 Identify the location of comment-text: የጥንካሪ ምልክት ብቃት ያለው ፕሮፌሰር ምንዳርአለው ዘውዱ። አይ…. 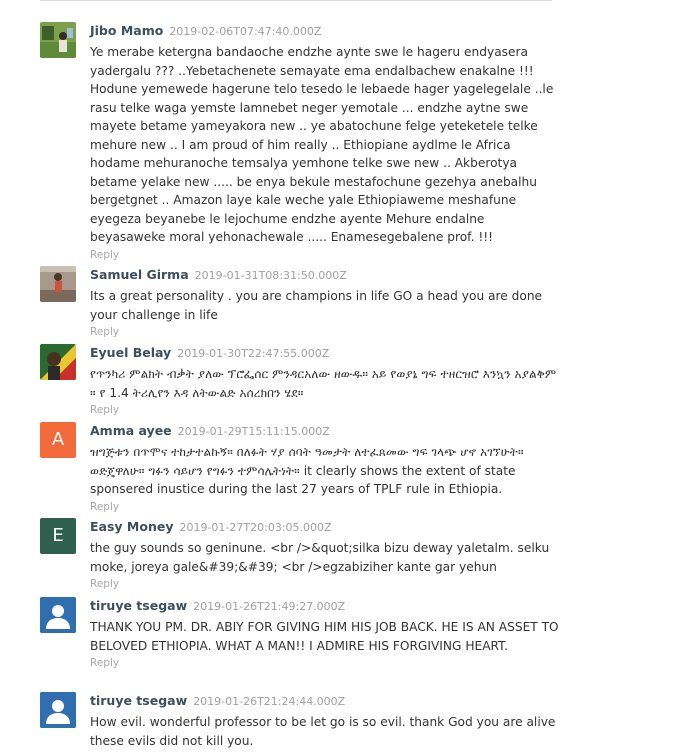
(323, 383).